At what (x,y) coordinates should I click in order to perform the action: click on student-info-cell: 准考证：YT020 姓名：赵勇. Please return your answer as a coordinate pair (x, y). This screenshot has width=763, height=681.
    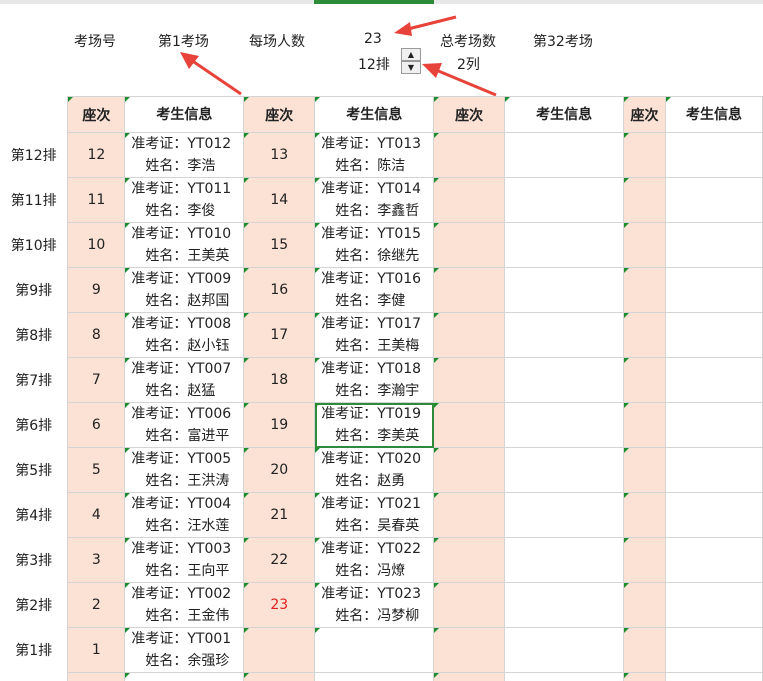
    Looking at the image, I should click on (374, 470).